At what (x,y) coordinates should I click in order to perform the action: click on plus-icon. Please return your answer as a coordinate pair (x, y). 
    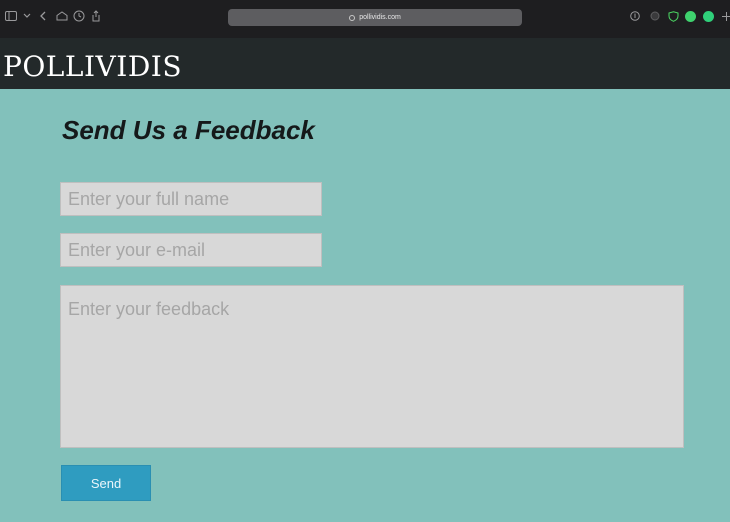
    Looking at the image, I should click on (724, 16).